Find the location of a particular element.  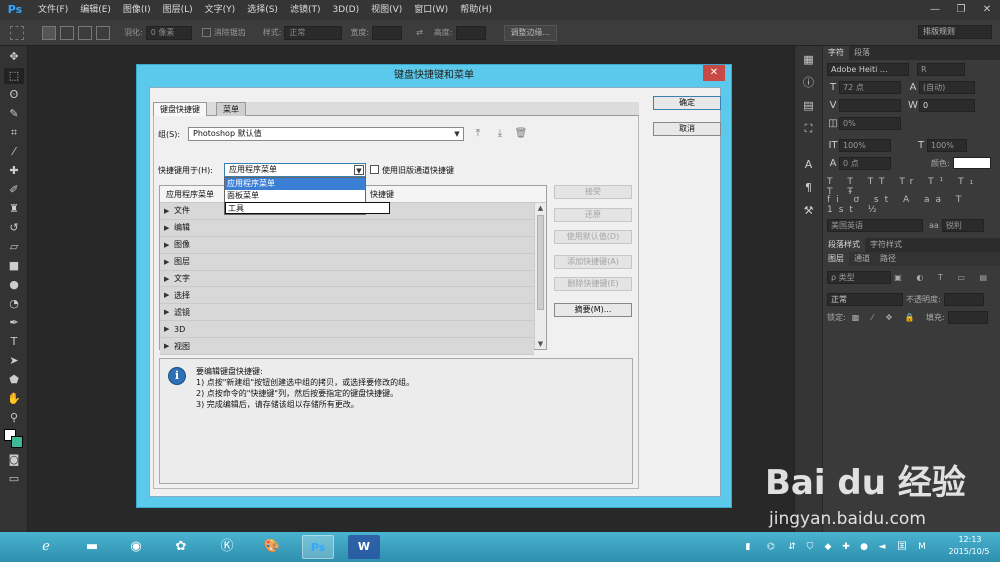

tab-keyboard-shortcuts: 键盘快捷键 is located at coordinates (180, 109).